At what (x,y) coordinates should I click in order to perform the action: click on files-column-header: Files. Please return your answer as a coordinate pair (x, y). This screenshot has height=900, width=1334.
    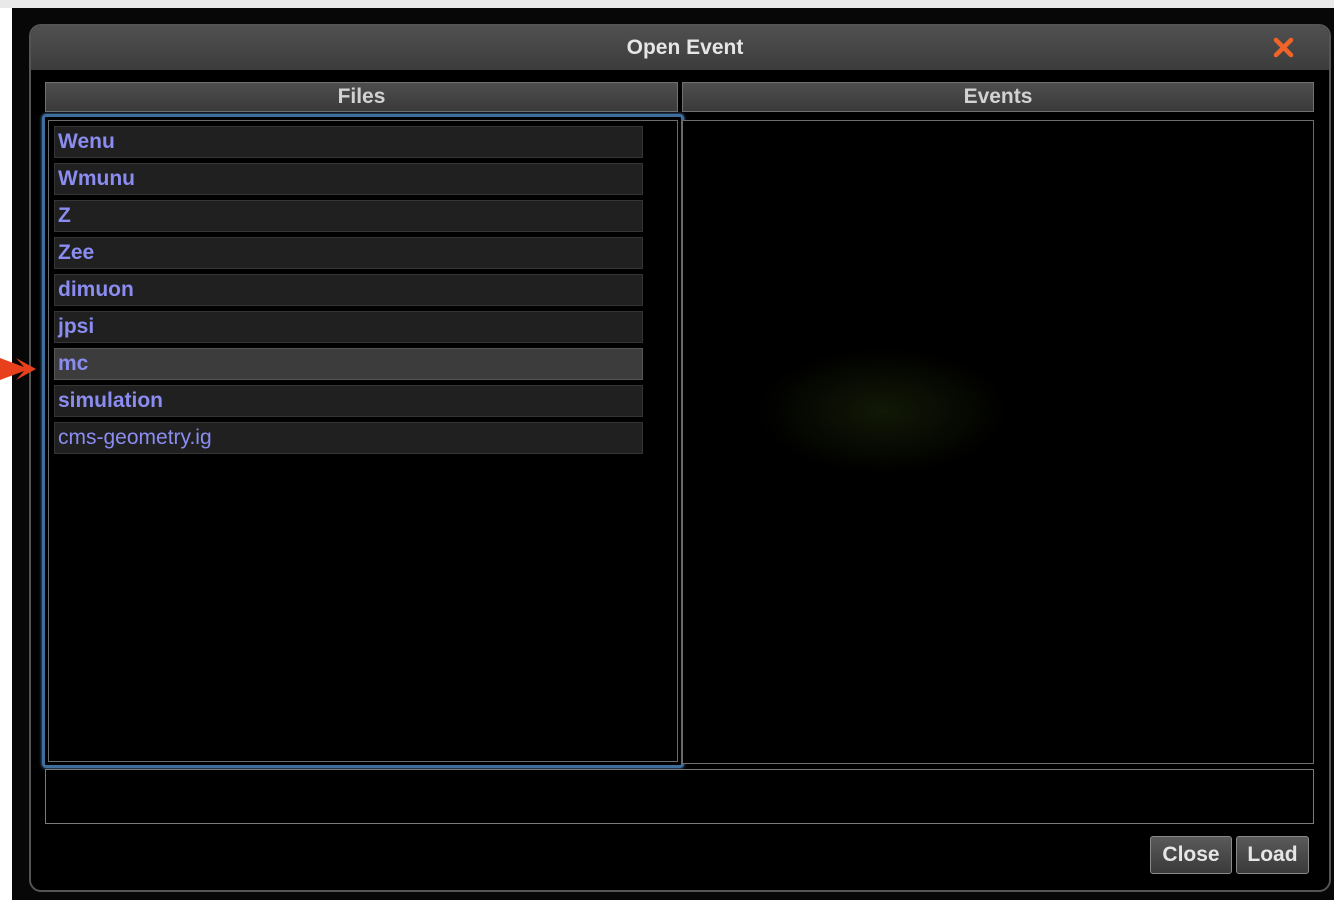
    Looking at the image, I should click on (361, 97).